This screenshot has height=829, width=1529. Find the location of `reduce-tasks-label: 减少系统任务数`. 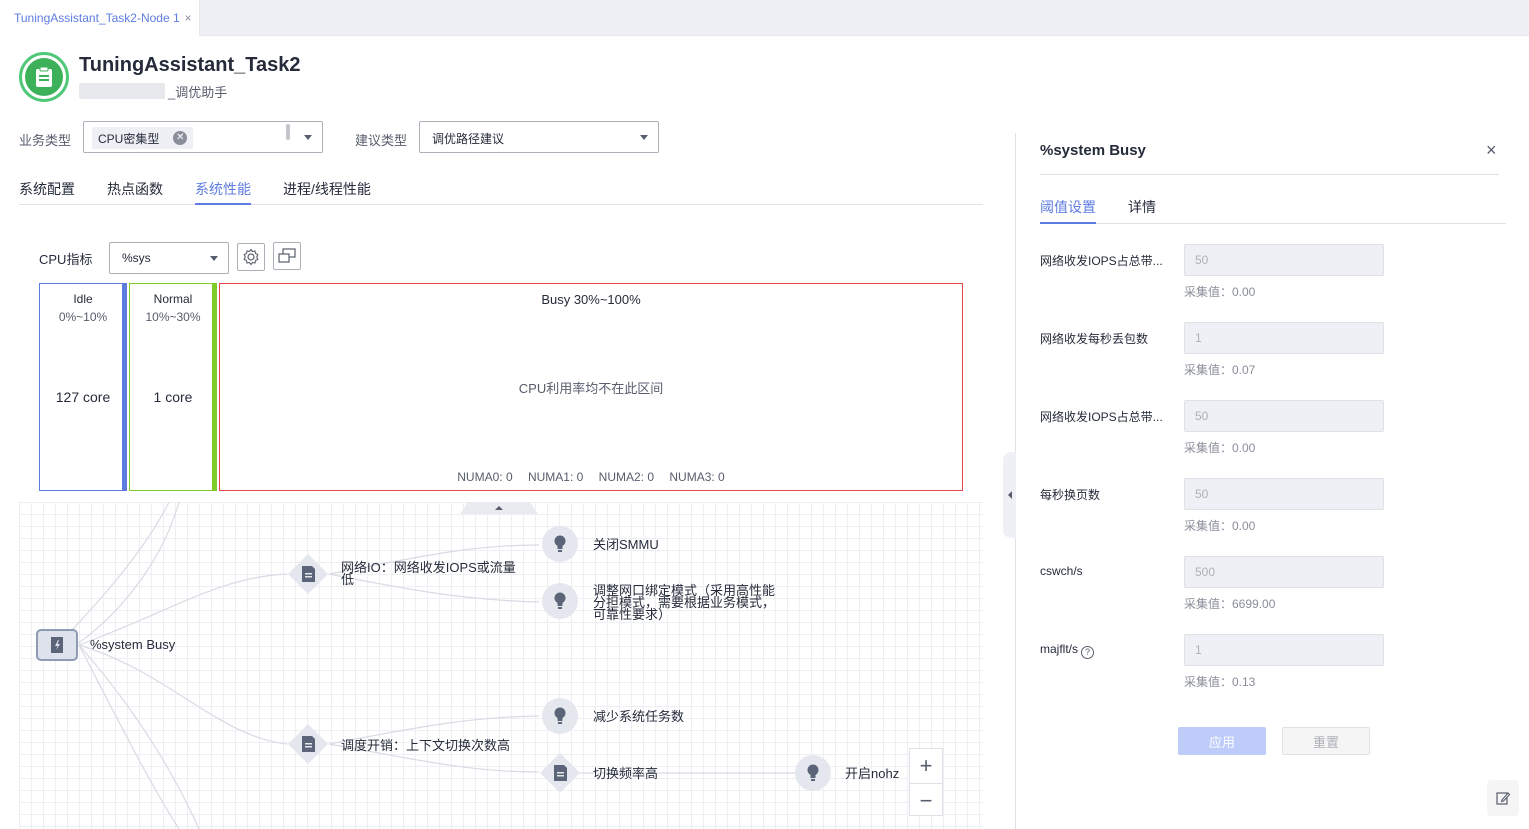

reduce-tasks-label: 减少系统任务数 is located at coordinates (639, 716).